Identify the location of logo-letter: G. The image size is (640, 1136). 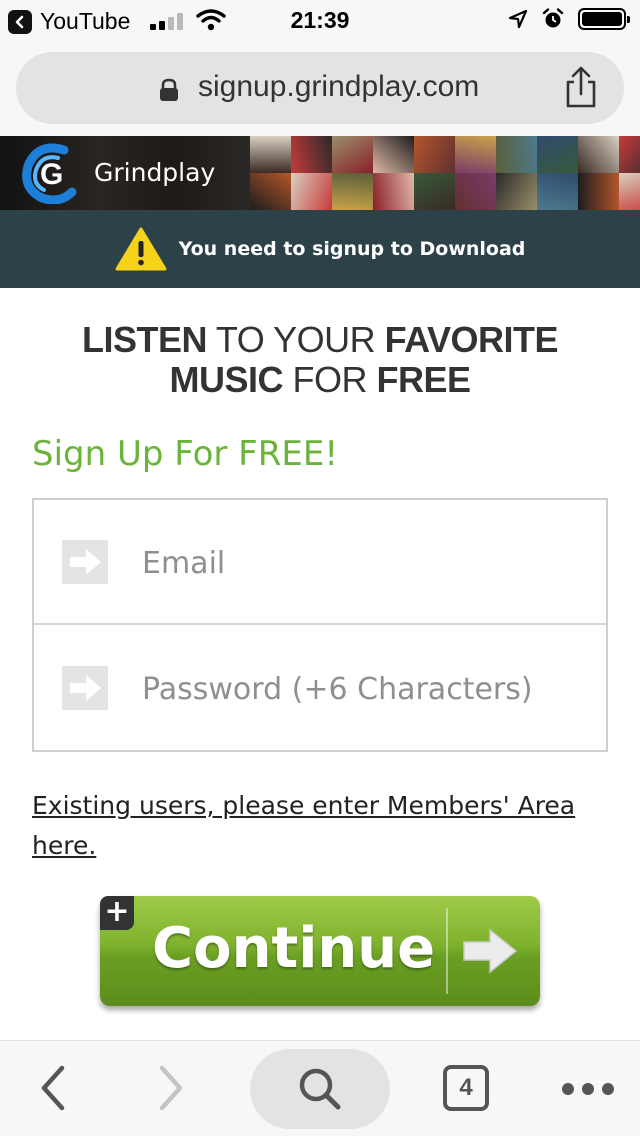
(52, 174).